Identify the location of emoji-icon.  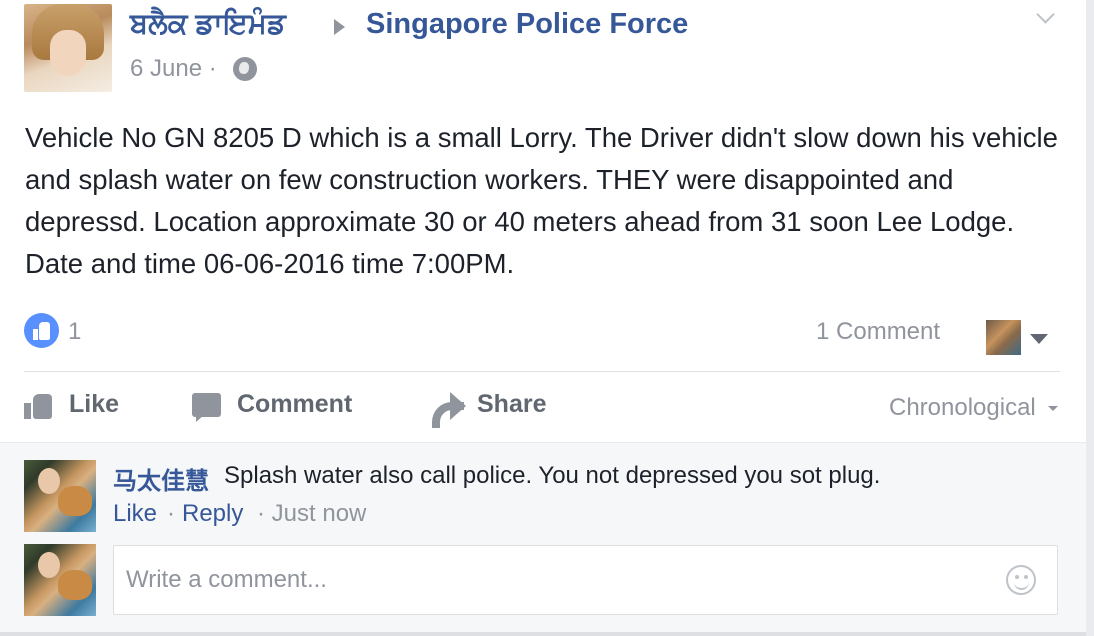
(1021, 580).